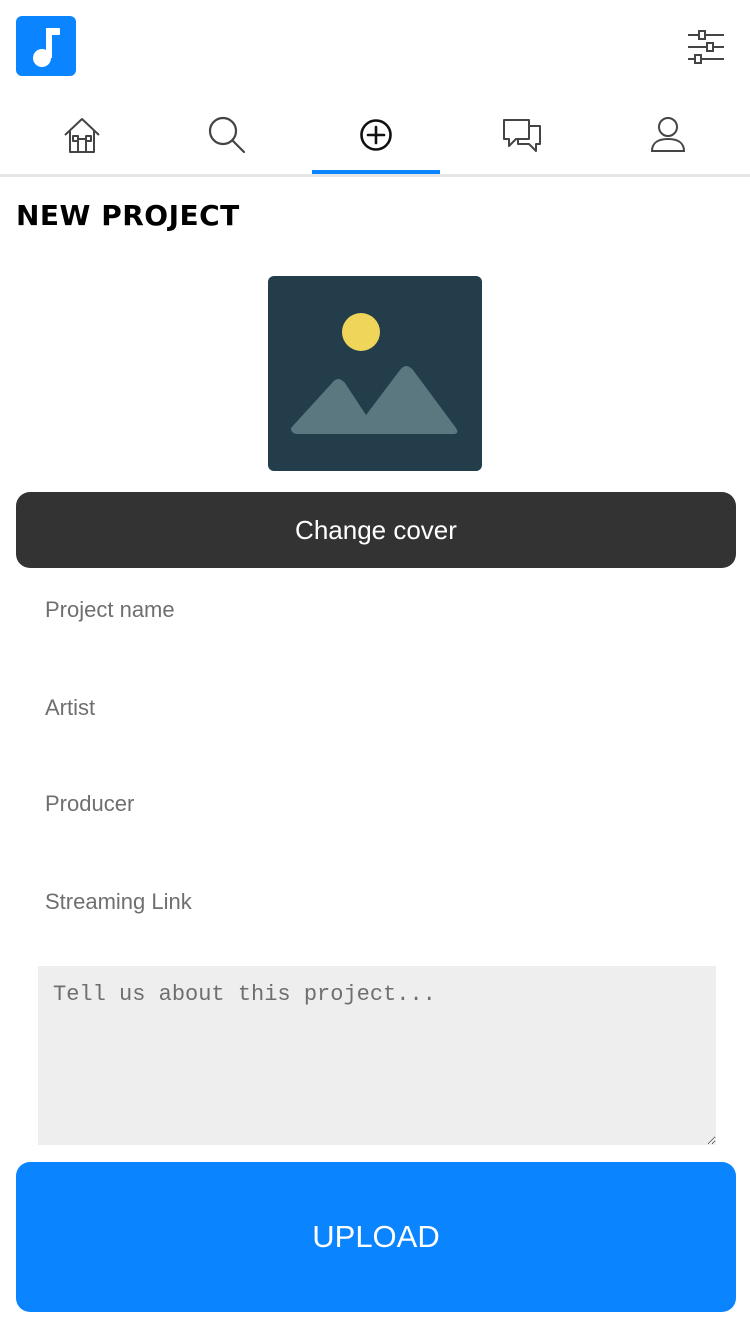 This screenshot has width=750, height=1334. I want to click on image-placeholder-icon, so click(374, 373).